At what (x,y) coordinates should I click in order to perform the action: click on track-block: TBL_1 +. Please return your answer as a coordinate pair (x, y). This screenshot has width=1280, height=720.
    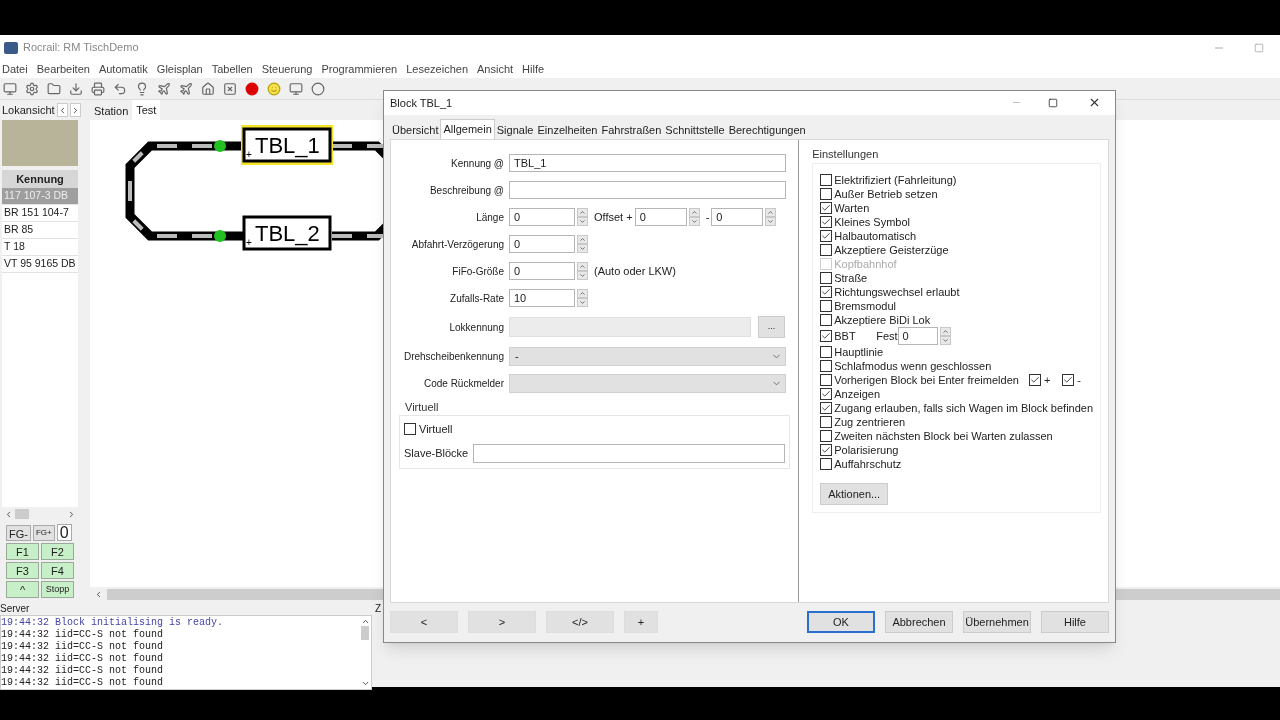
    Looking at the image, I should click on (287, 145).